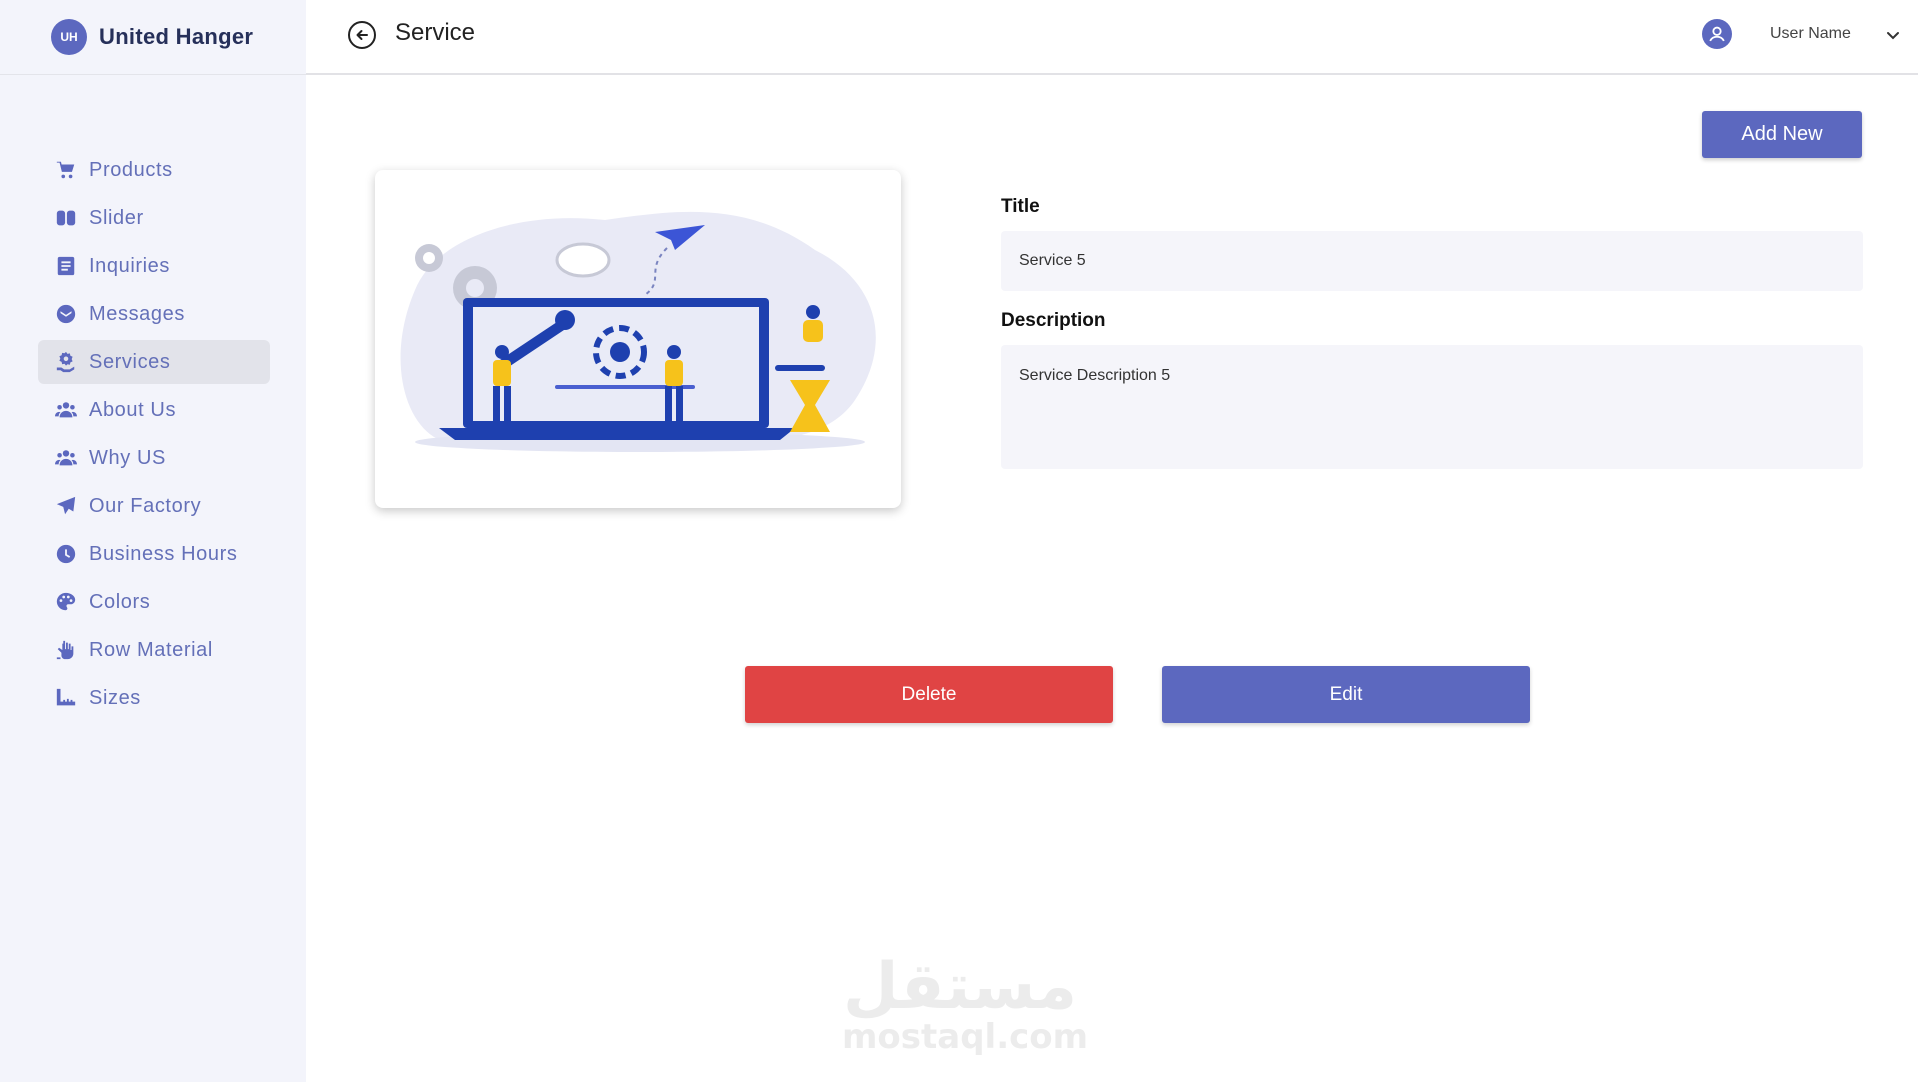  What do you see at coordinates (130, 361) in the screenshot?
I see `sidebar-item-label: Services` at bounding box center [130, 361].